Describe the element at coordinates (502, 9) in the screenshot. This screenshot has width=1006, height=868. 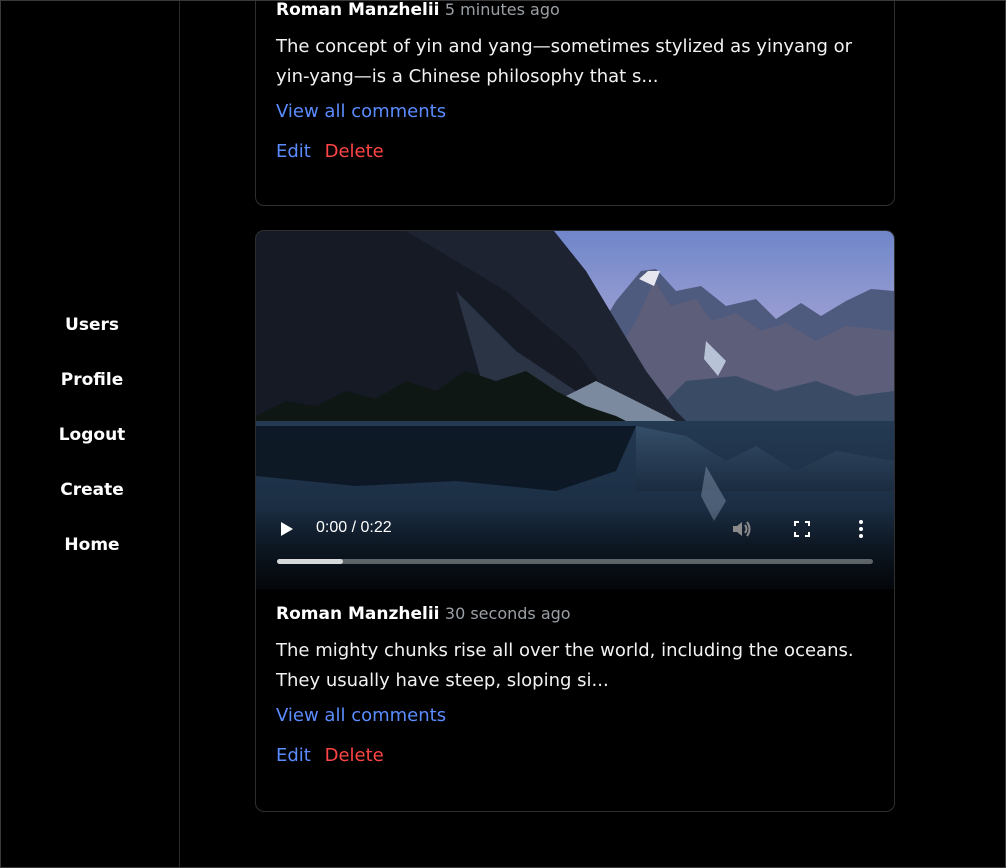
I see `post-time: 5 minutes ago` at that location.